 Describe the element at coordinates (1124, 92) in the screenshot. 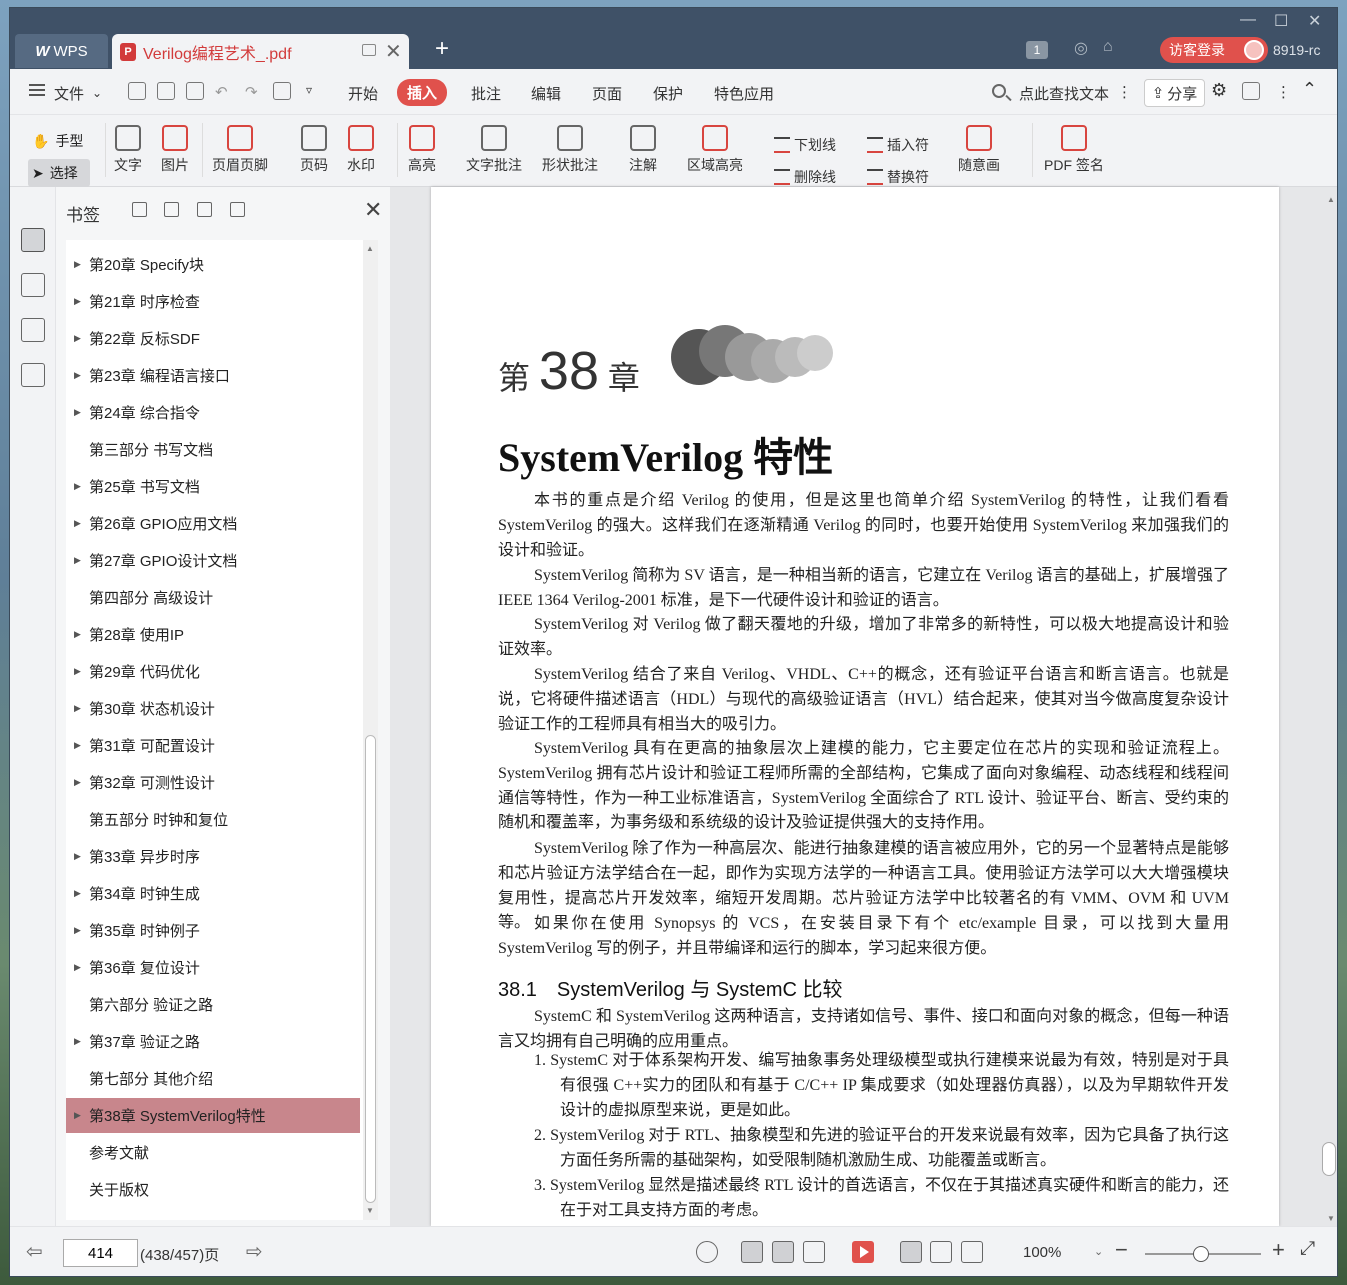

I see `more-vertical-icon: ⋮` at that location.